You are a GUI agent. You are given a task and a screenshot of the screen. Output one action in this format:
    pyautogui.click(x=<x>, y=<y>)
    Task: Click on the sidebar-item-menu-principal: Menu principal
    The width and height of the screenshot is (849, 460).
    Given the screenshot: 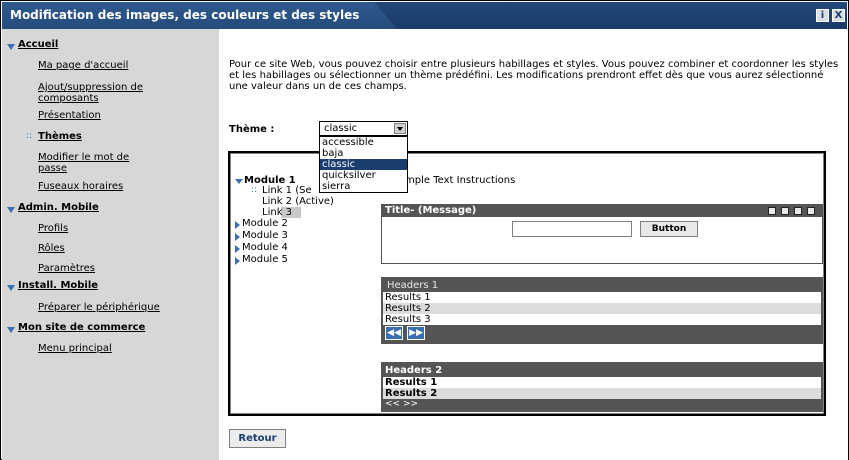 What is the action you would take?
    pyautogui.click(x=75, y=348)
    